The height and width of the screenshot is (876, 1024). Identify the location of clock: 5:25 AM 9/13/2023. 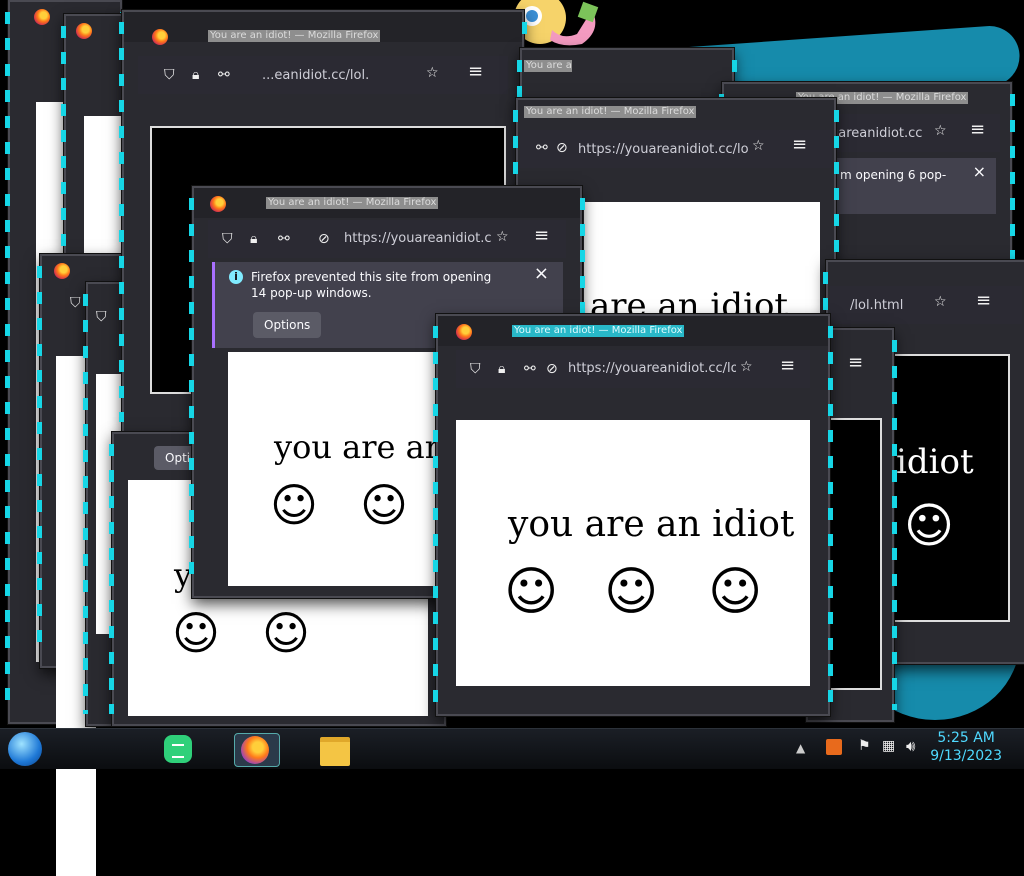
(966, 747).